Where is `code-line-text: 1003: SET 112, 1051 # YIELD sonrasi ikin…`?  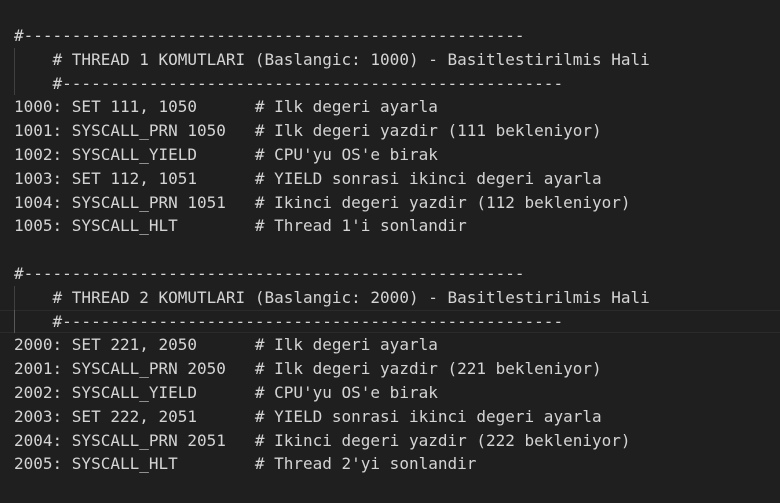
code-line-text: 1003: SET 112, 1051 # YIELD sonrasi ikin… is located at coordinates (308, 178).